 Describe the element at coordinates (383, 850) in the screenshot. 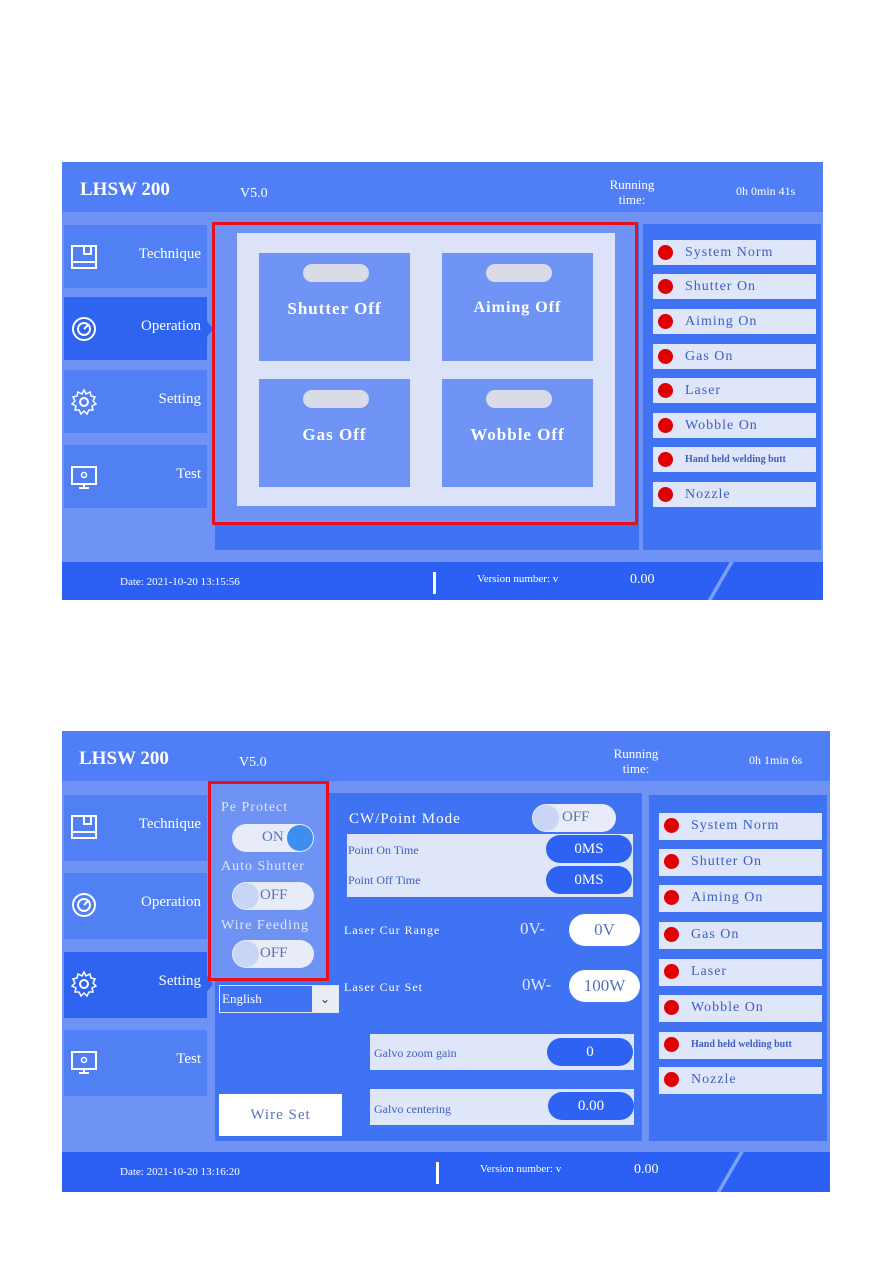

I see `point-on-time-label: Point On Time` at that location.